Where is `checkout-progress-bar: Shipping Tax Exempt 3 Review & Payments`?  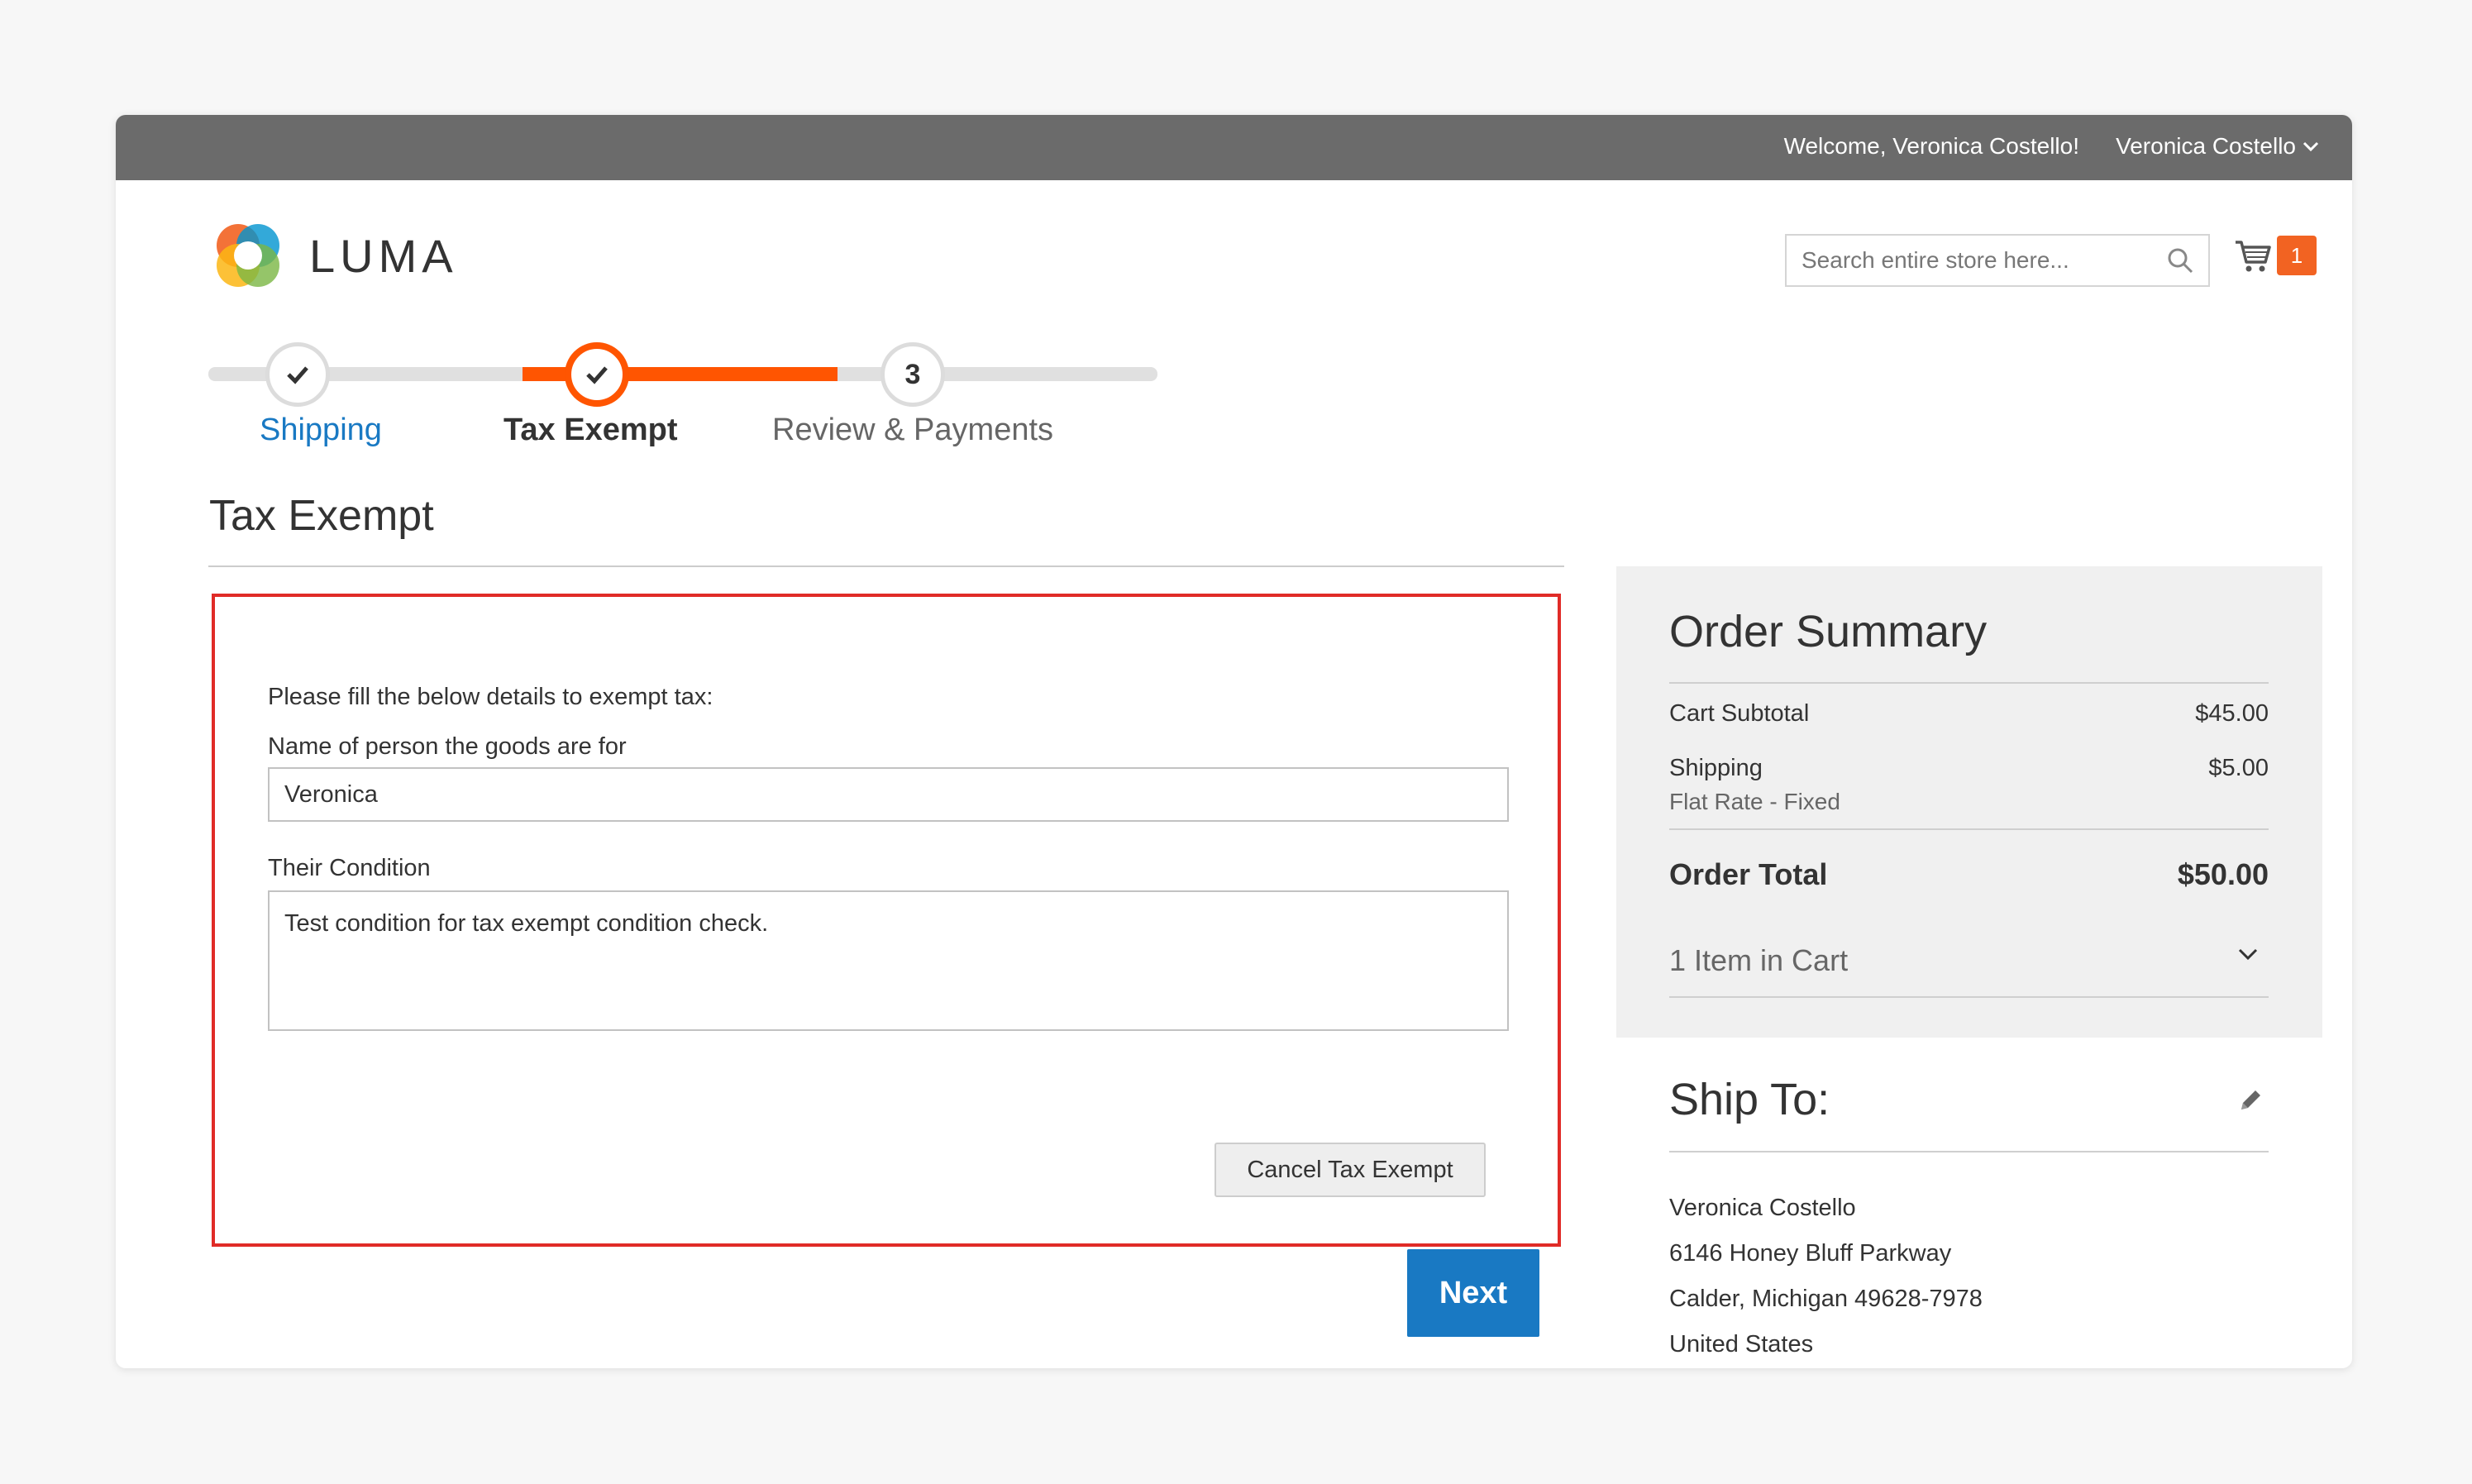 checkout-progress-bar: Shipping Tax Exempt 3 Review & Payments is located at coordinates (683, 396).